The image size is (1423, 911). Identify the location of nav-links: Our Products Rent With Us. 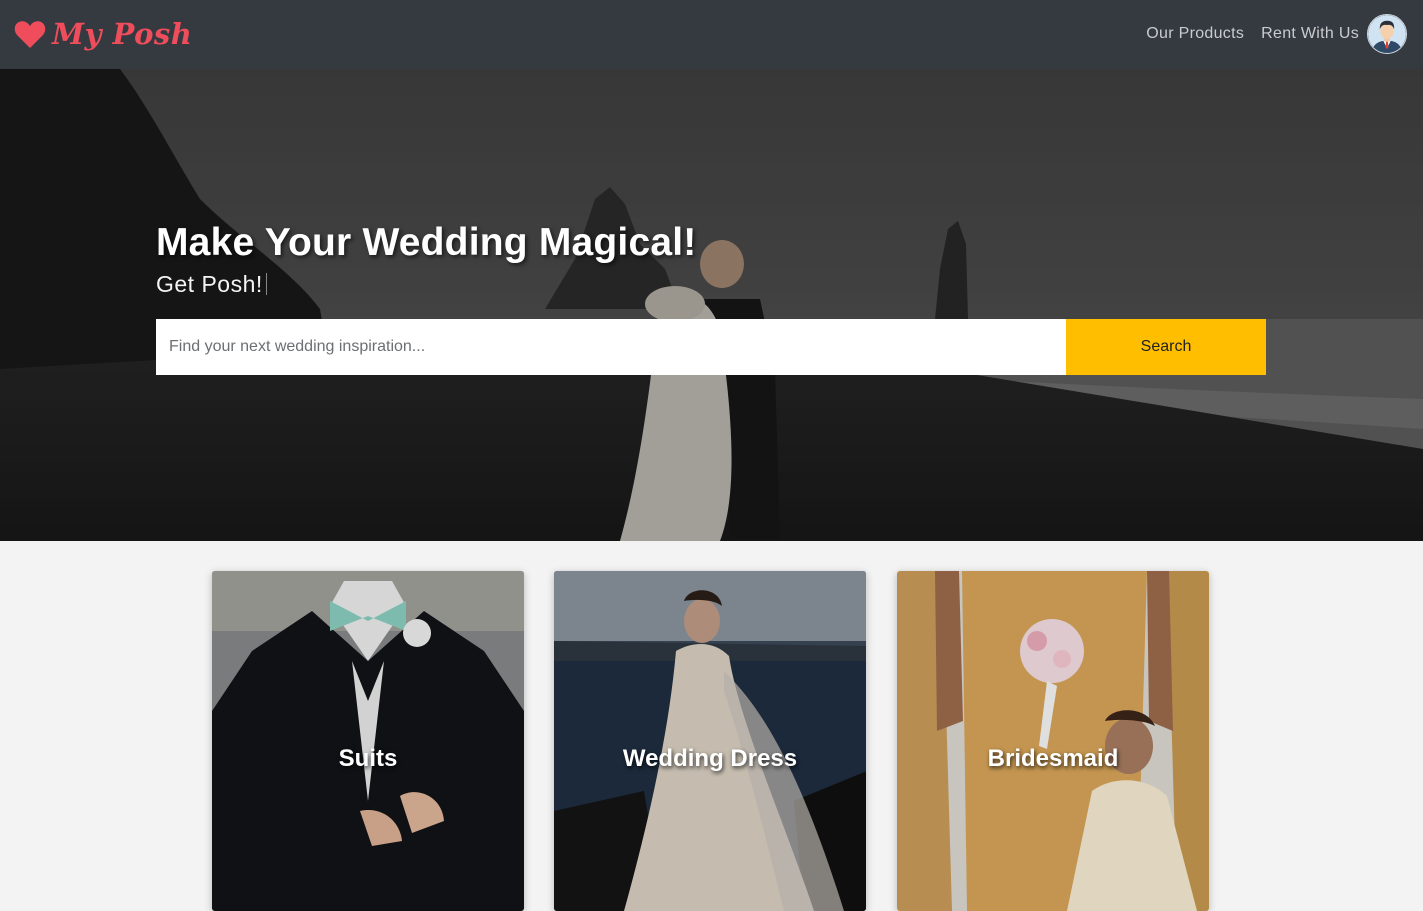
(1276, 34).